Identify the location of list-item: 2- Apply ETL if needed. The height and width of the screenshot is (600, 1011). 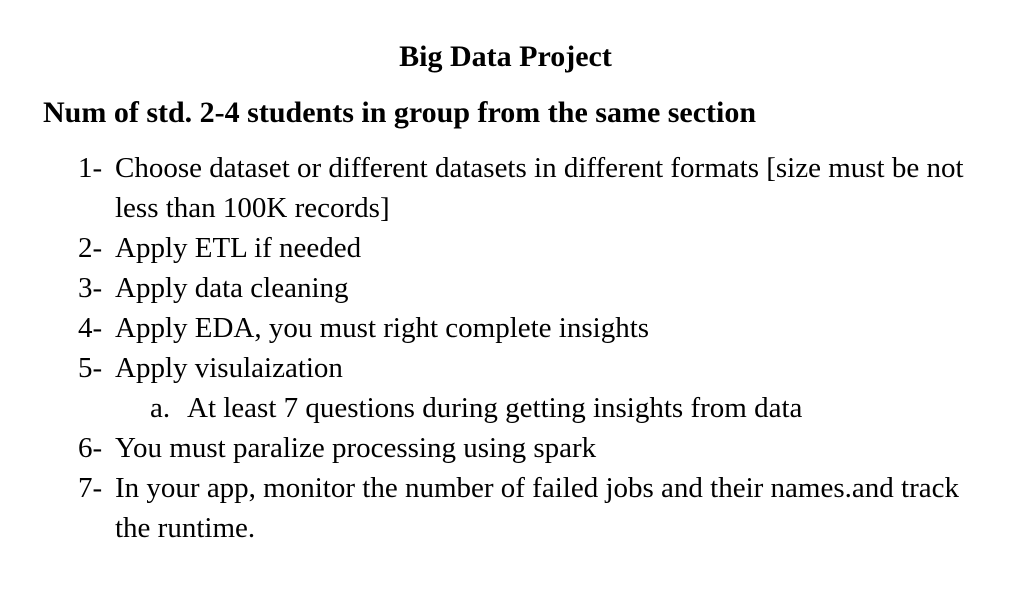
(533, 248).